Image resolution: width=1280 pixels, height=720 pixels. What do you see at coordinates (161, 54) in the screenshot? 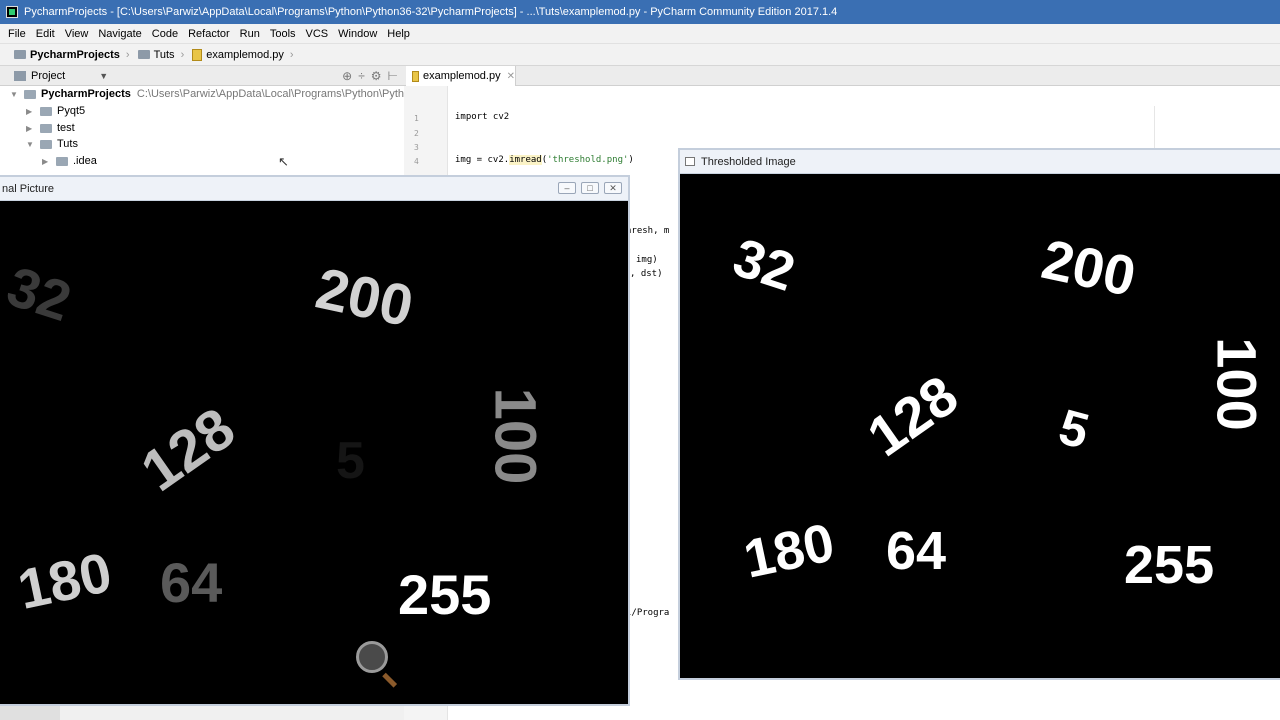
I see `breadcrumb-folder: Tuts ›` at bounding box center [161, 54].